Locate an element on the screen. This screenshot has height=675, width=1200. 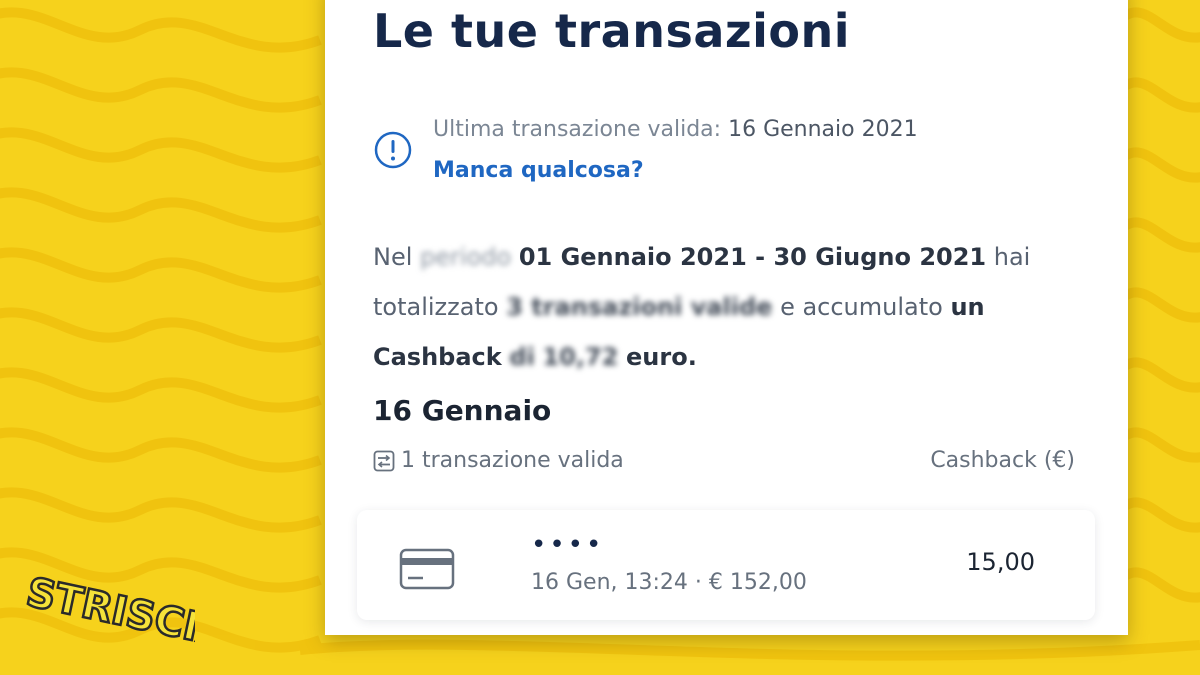
valid-transaction-count: 1 transazione valida is located at coordinates (512, 460).